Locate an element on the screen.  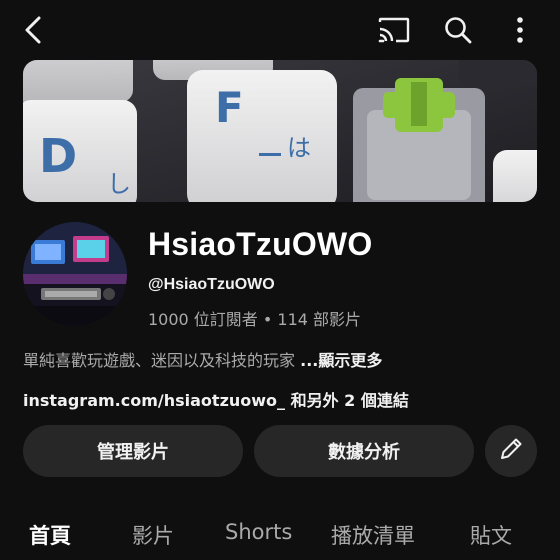
svg-text: F is located at coordinates (229, 107).